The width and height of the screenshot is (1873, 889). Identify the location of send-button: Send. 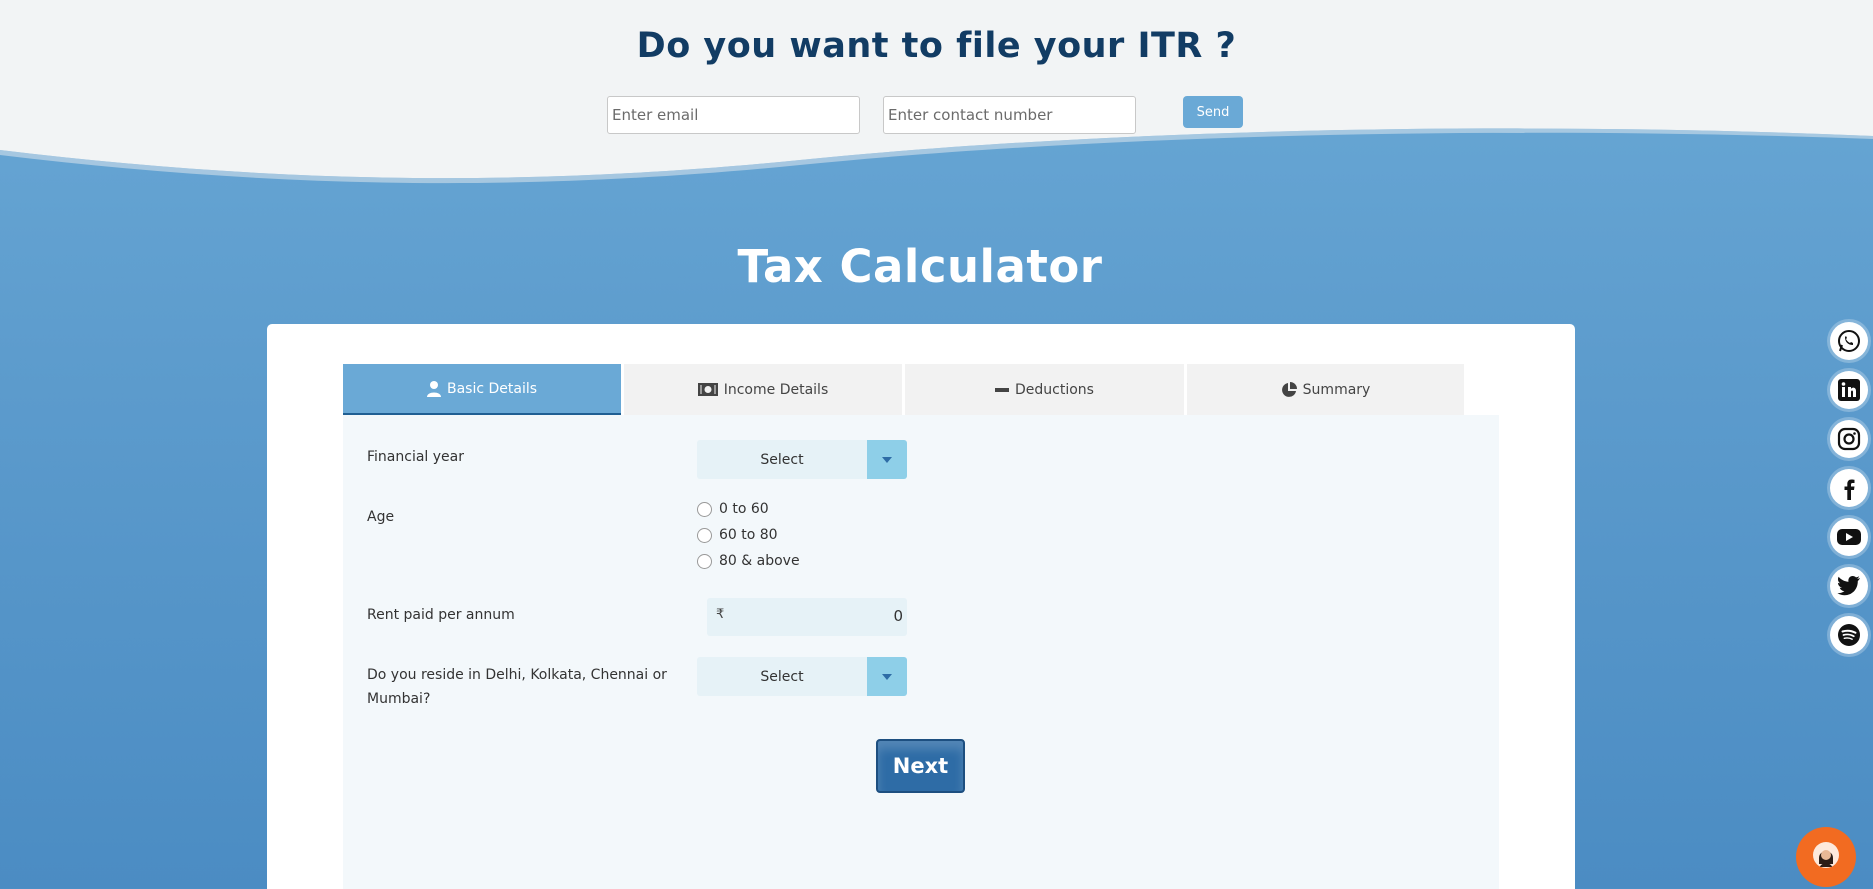
(1213, 112).